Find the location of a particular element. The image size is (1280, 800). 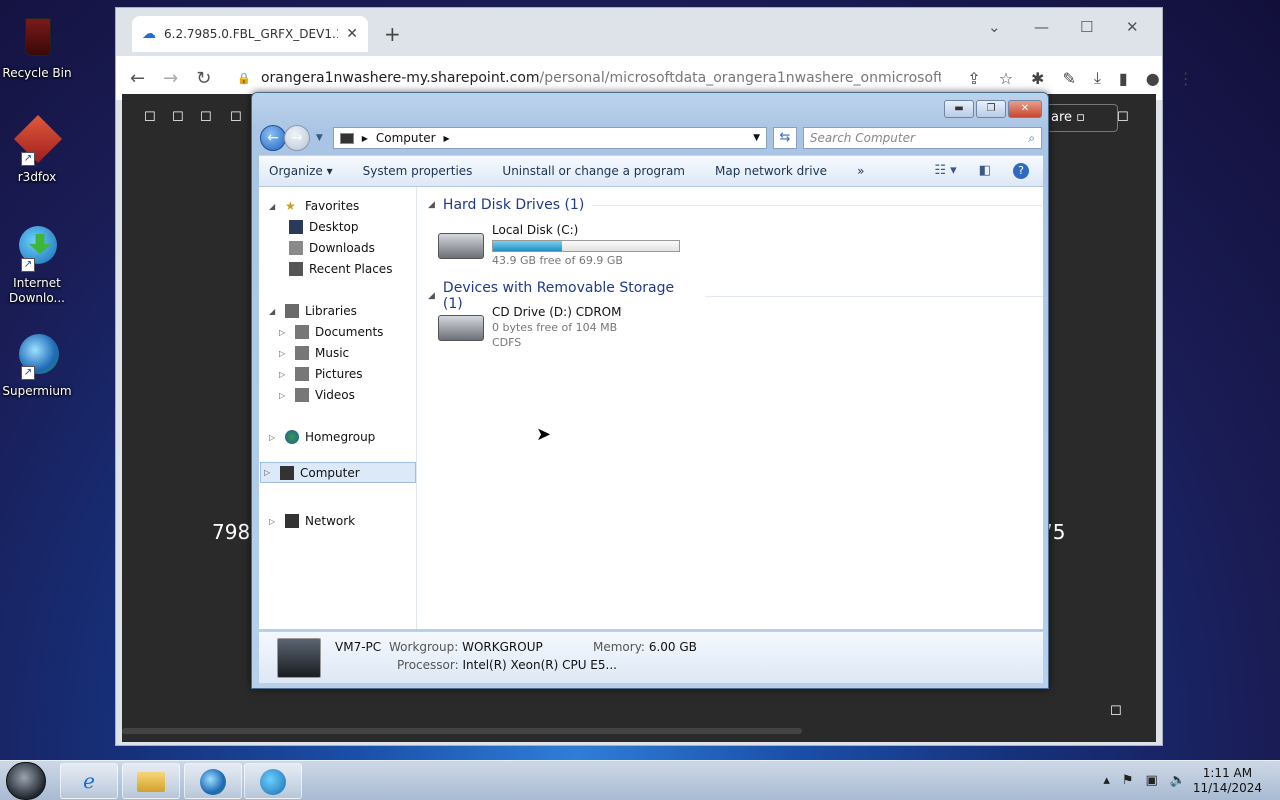

nav-pictures: ▷ Pictures is located at coordinates (321, 374).